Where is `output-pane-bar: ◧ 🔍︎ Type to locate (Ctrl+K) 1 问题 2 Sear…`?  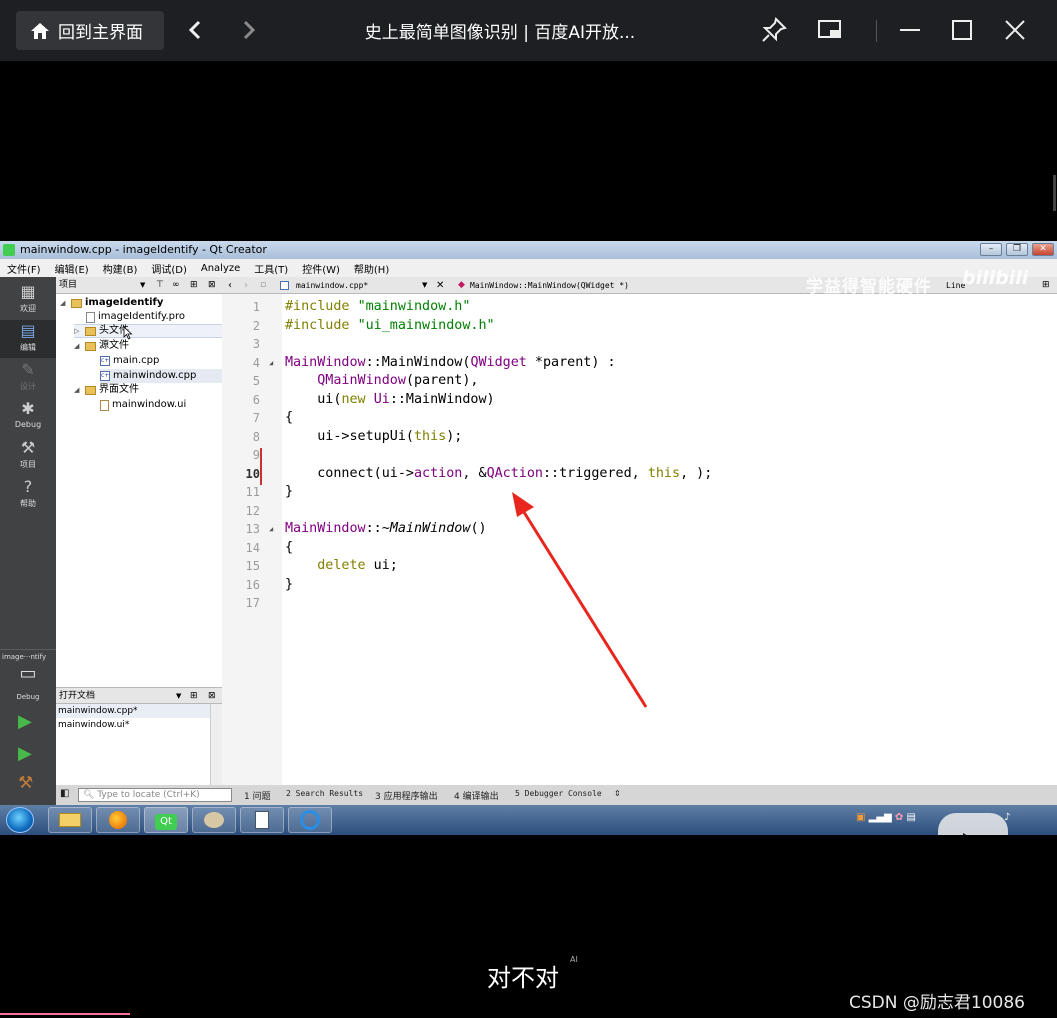
output-pane-bar: ◧ 🔍︎ Type to locate (Ctrl+K) 1 问题 2 Sear… is located at coordinates (556, 795).